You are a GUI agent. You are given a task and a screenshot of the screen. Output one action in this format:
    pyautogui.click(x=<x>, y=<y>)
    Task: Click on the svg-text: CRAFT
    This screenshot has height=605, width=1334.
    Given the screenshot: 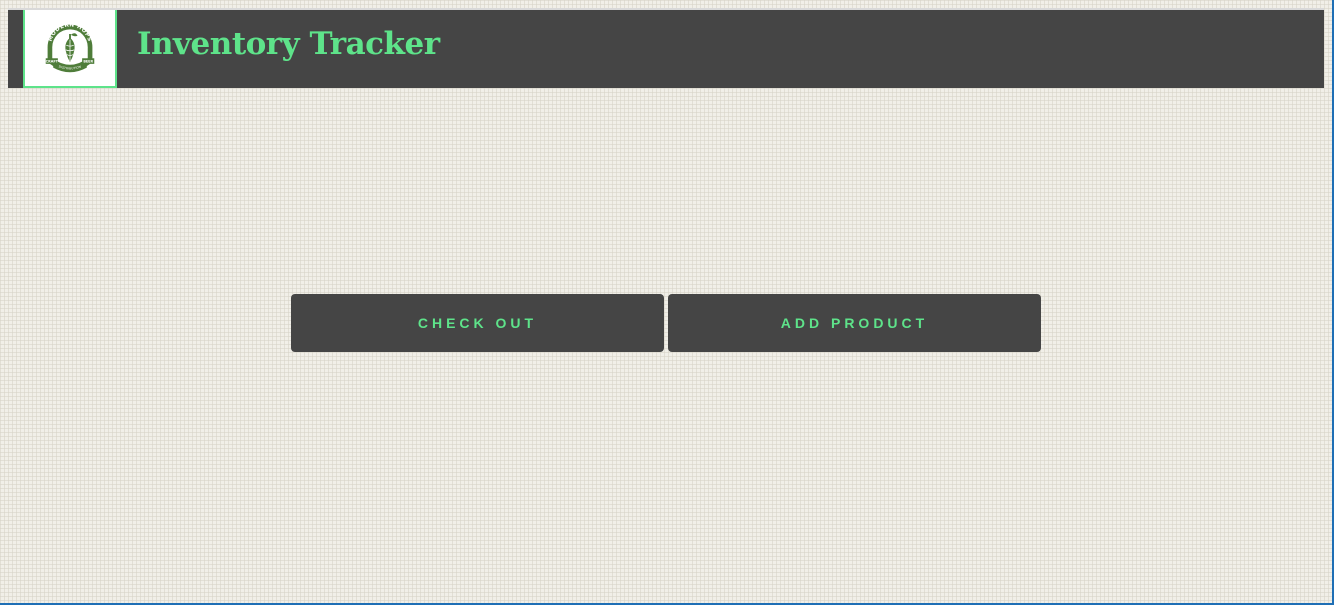 What is the action you would take?
    pyautogui.click(x=52, y=62)
    